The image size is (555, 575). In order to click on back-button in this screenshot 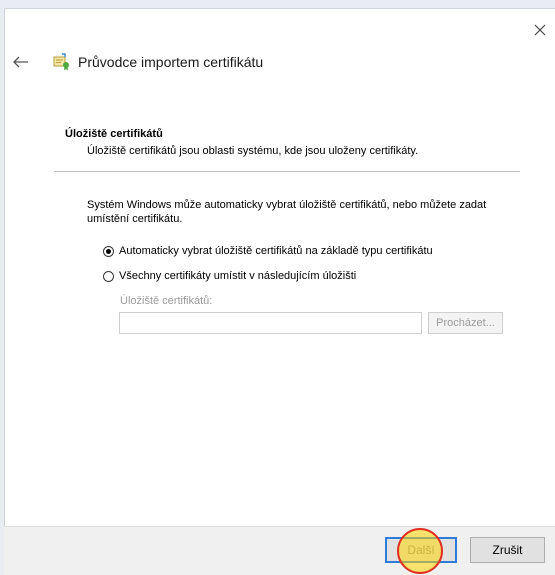, I will do `click(21, 62)`.